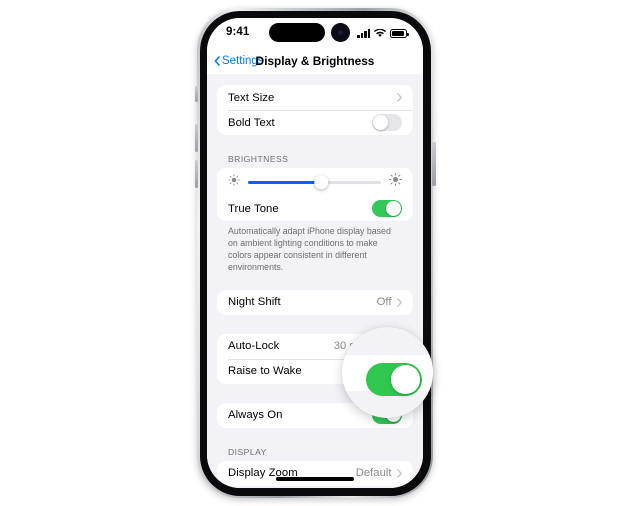  Describe the element at coordinates (253, 208) in the screenshot. I see `row-label: True Tone` at that location.